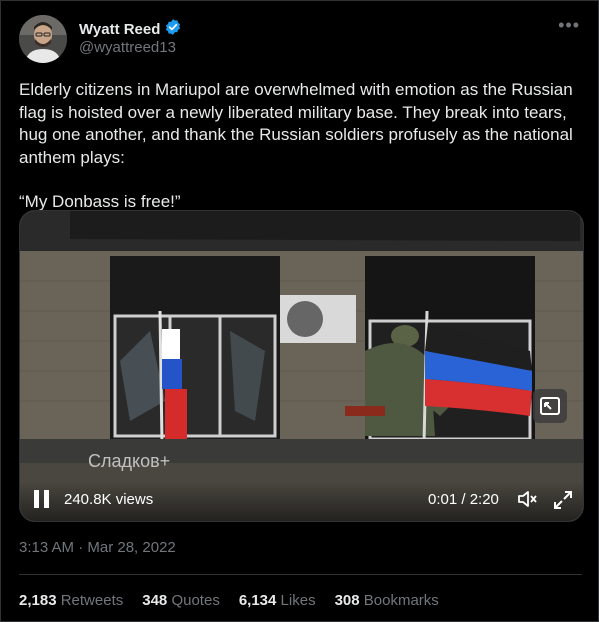  Describe the element at coordinates (173, 29) in the screenshot. I see `verified-badge-icon` at that location.